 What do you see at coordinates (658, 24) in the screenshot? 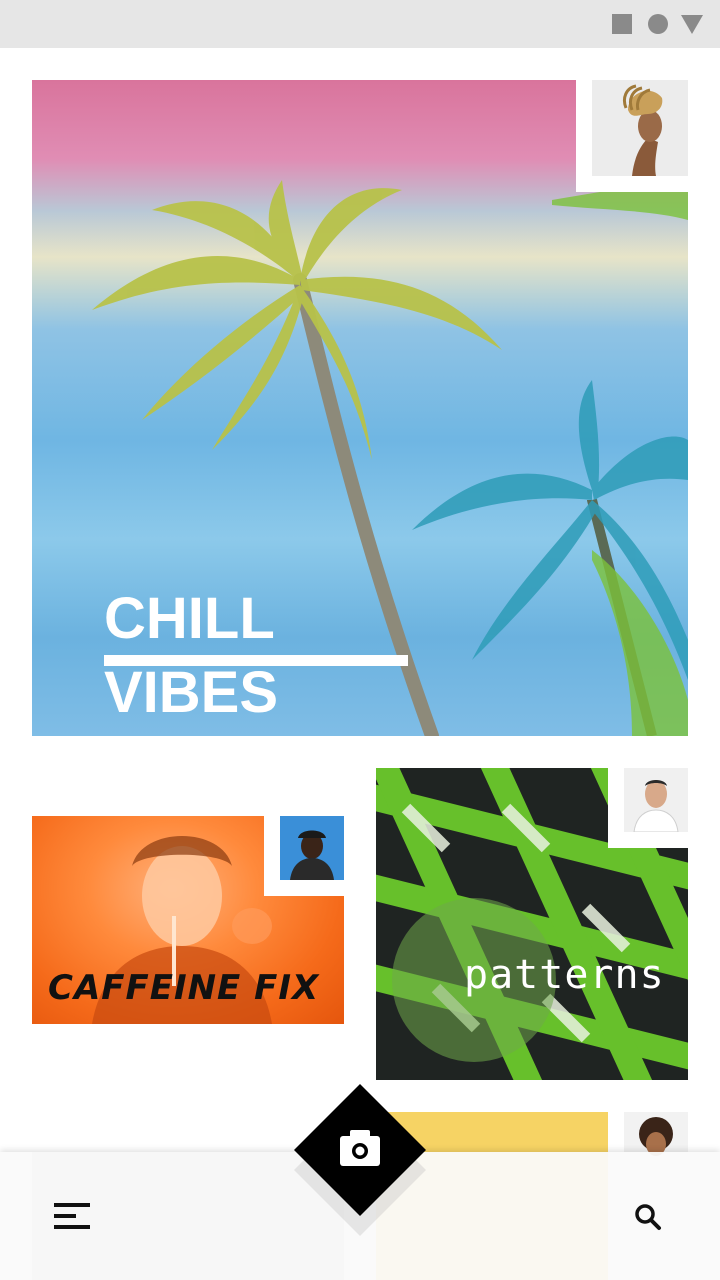
I see `circle-icon` at bounding box center [658, 24].